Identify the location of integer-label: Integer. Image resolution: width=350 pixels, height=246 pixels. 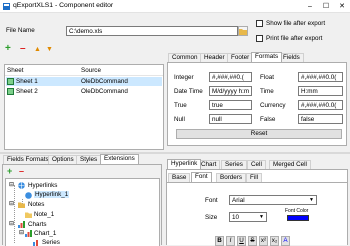
(184, 77).